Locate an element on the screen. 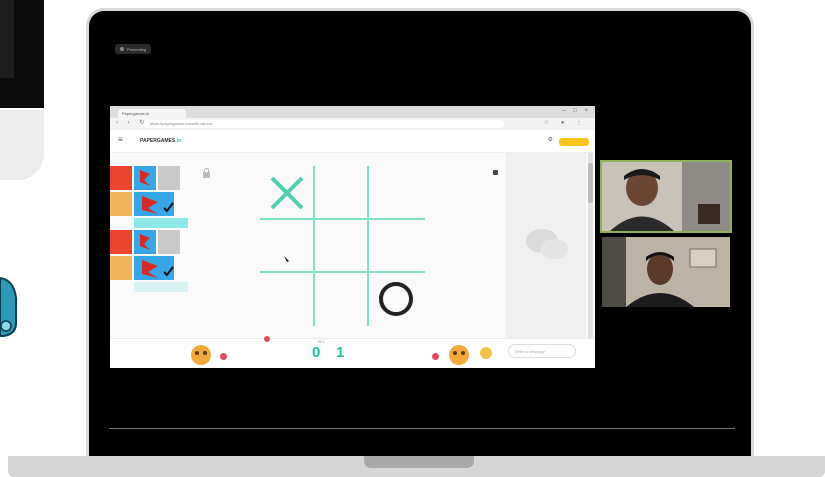 The height and width of the screenshot is (477, 825). player-right-status-icon is located at coordinates (435, 356).